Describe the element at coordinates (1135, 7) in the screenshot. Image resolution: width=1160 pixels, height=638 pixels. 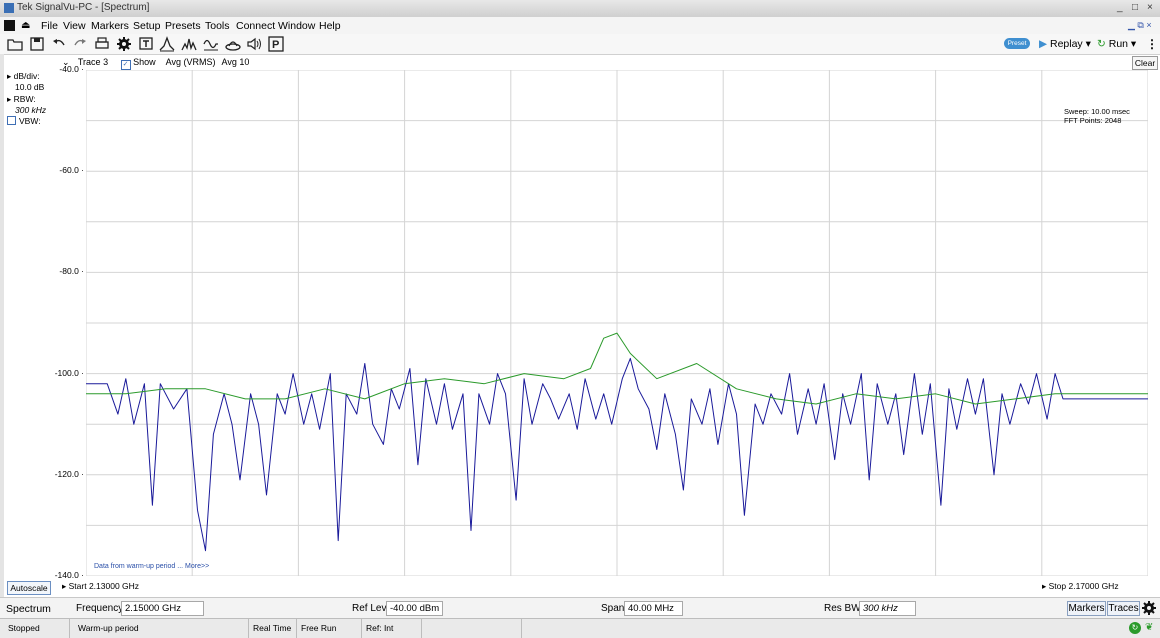
I see `maximize-button: □` at that location.